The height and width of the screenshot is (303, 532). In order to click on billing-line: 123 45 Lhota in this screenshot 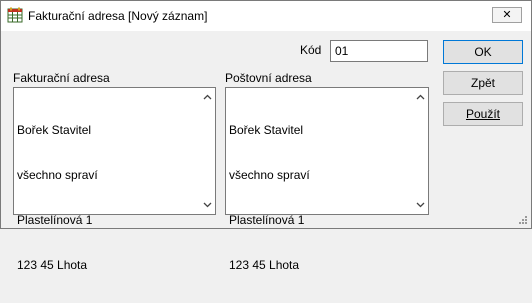, I will do `click(52, 265)`.